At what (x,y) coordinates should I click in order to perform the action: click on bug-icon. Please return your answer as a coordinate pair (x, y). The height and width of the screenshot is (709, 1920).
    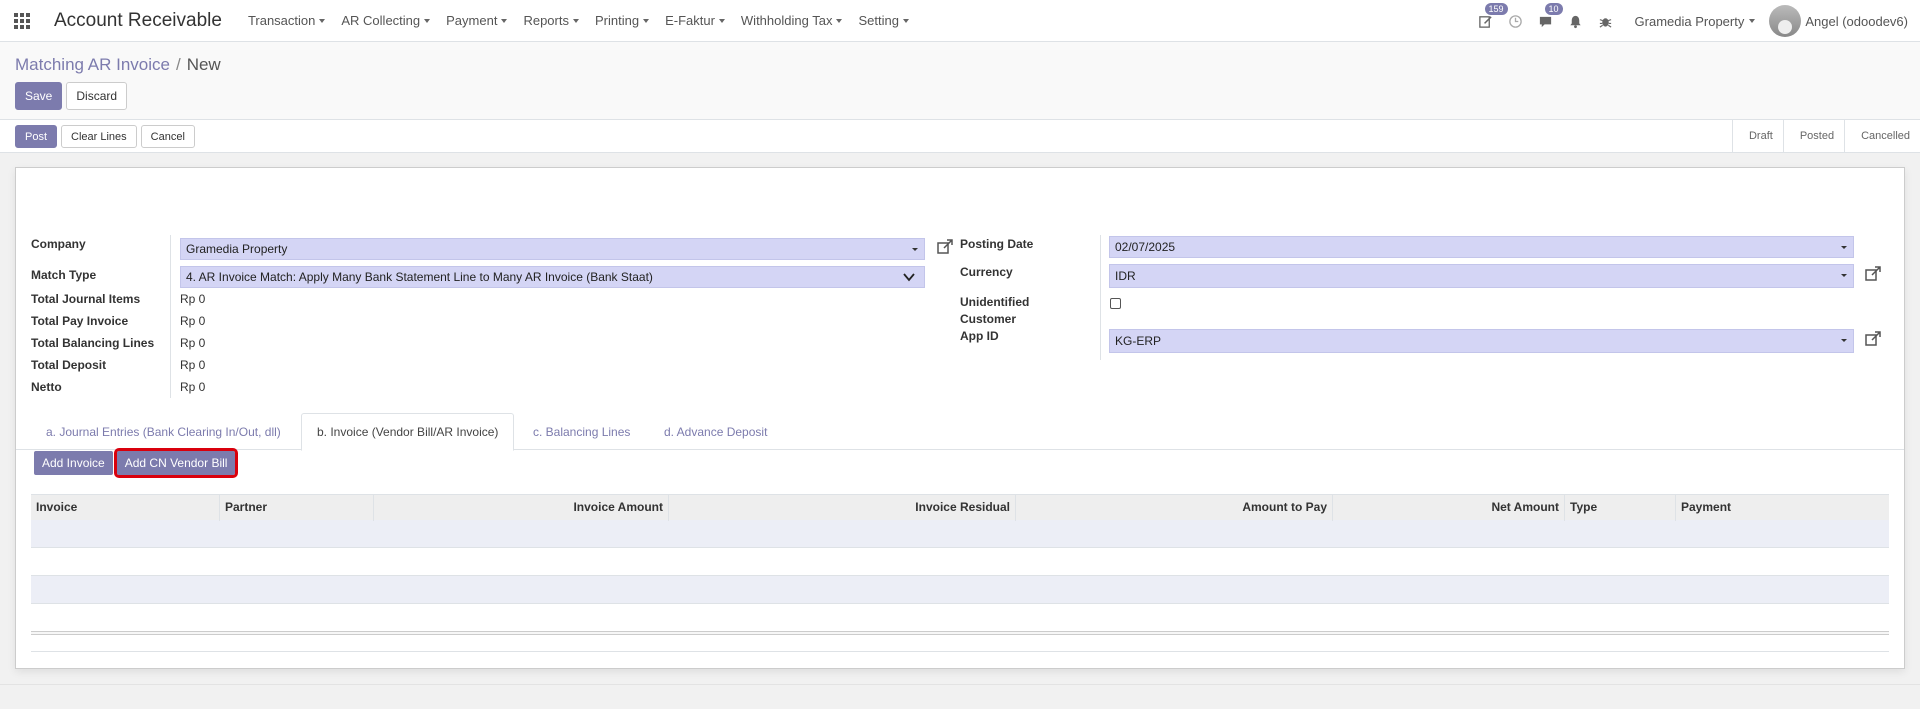
    Looking at the image, I should click on (1606, 21).